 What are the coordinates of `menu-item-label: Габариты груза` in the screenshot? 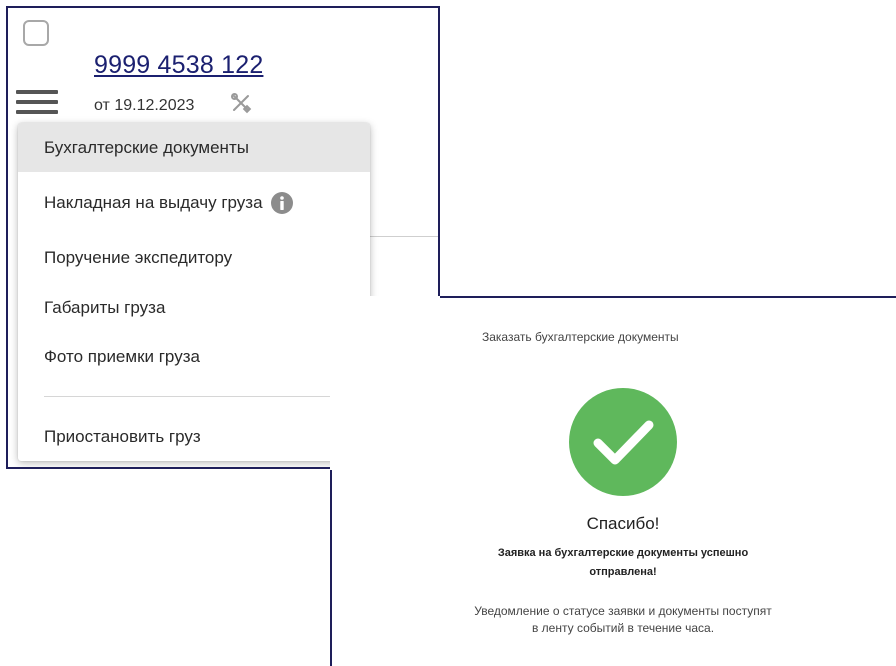 It's located at (105, 307).